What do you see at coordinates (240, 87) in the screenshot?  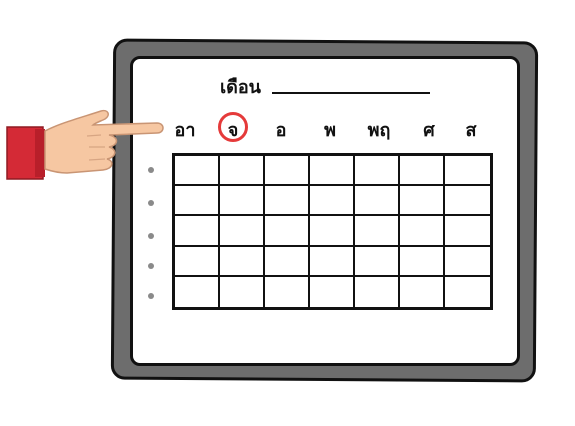 I see `month-title: เดือน` at bounding box center [240, 87].